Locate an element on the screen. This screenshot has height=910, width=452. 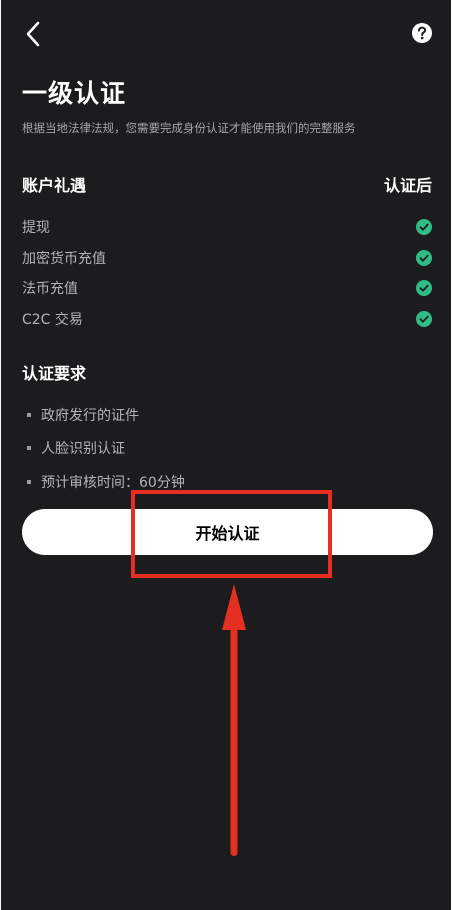
question-circle-icon is located at coordinates (422, 33).